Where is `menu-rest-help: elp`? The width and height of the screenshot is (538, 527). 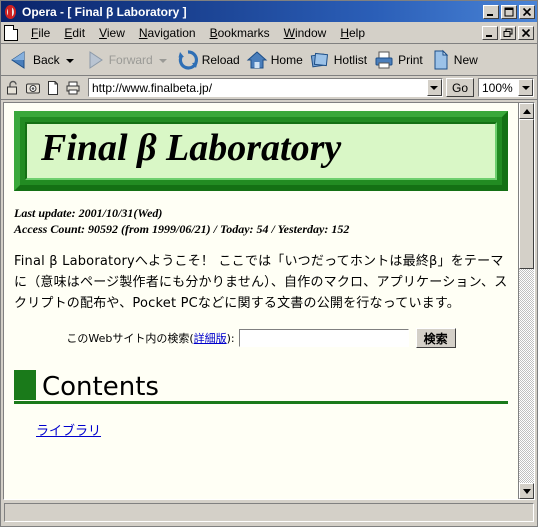
menu-rest-help: elp is located at coordinates (356, 32).